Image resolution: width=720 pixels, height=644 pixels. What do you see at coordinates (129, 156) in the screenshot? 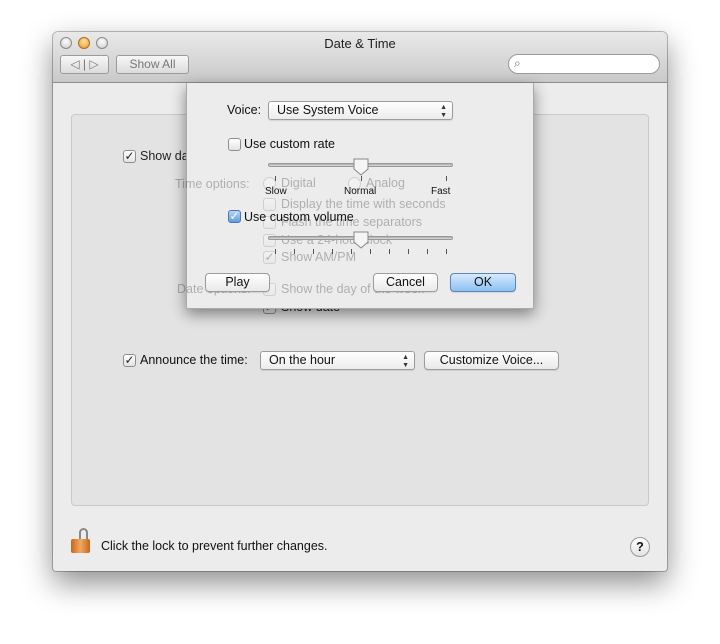
I see `show-menu-bar-checkbox: ✓` at bounding box center [129, 156].